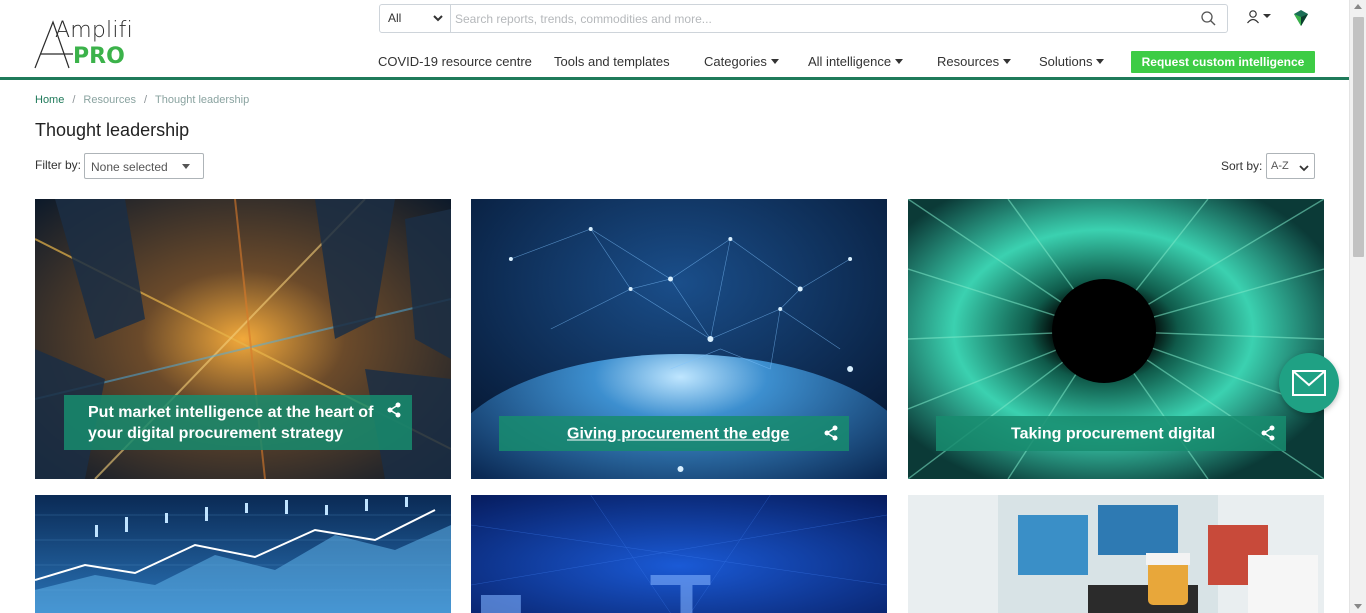 The image size is (1366, 613). Describe the element at coordinates (112, 130) in the screenshot. I see `page-title: Thought leadership` at that location.